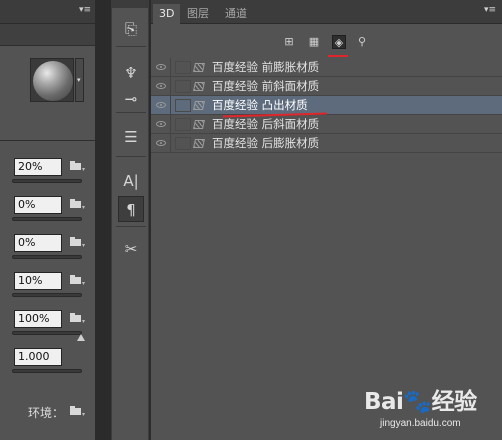  I want to click on scene-item-label: 百度经验 前斜面材质, so click(266, 86).